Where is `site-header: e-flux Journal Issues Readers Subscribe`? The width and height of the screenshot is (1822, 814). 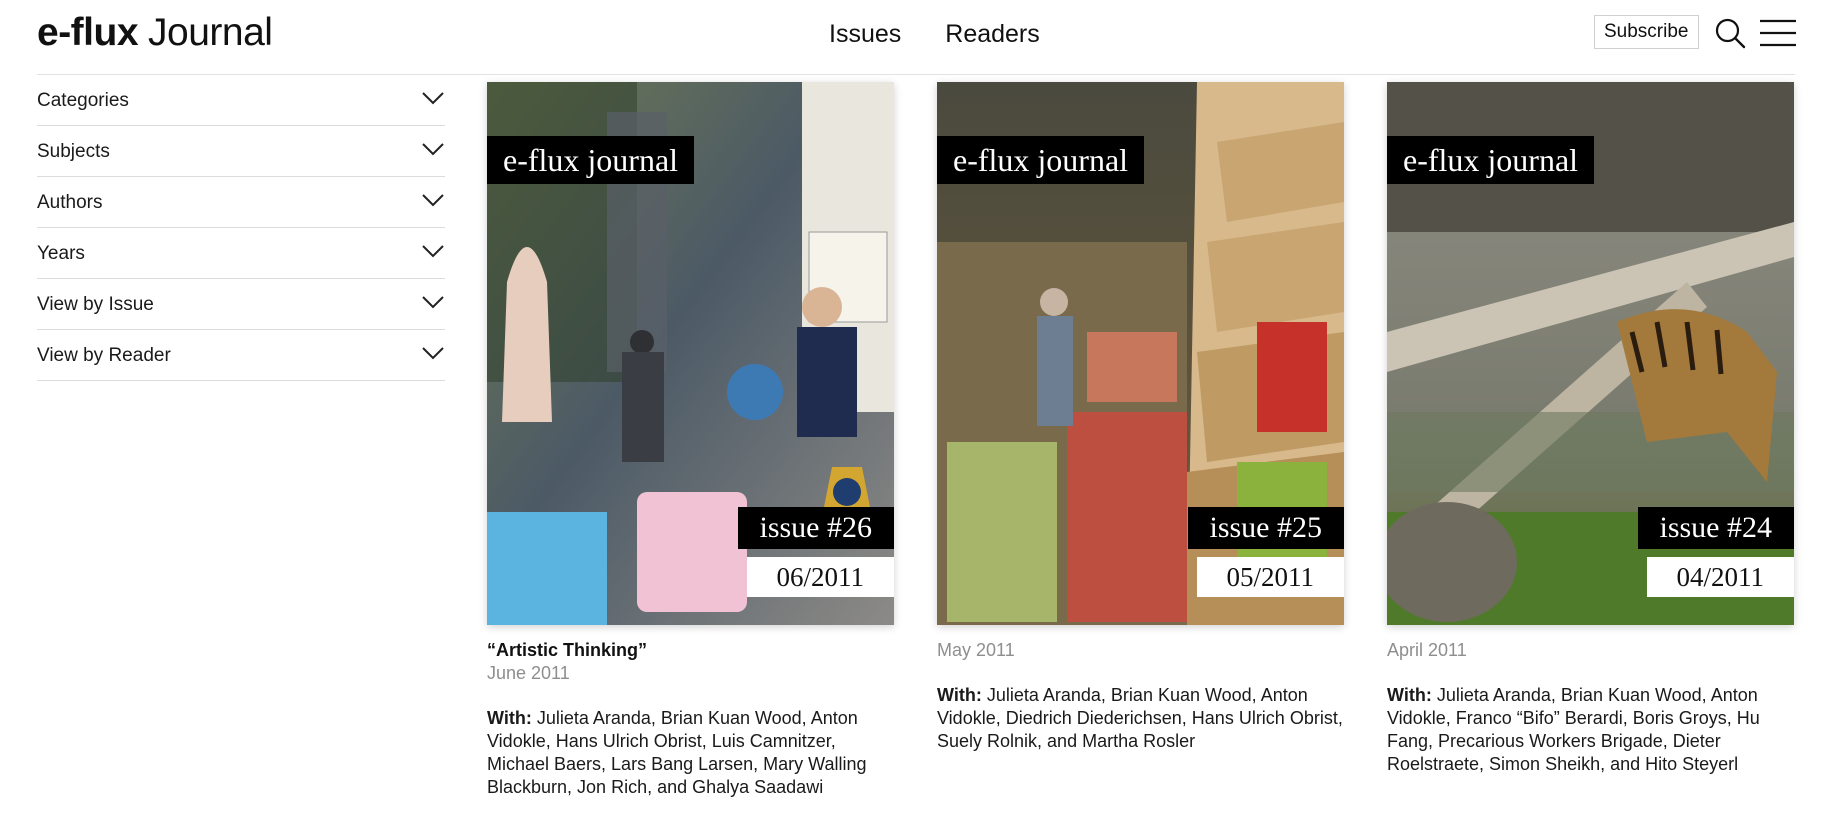 site-header: e-flux Journal Issues Readers Subscribe is located at coordinates (911, 37).